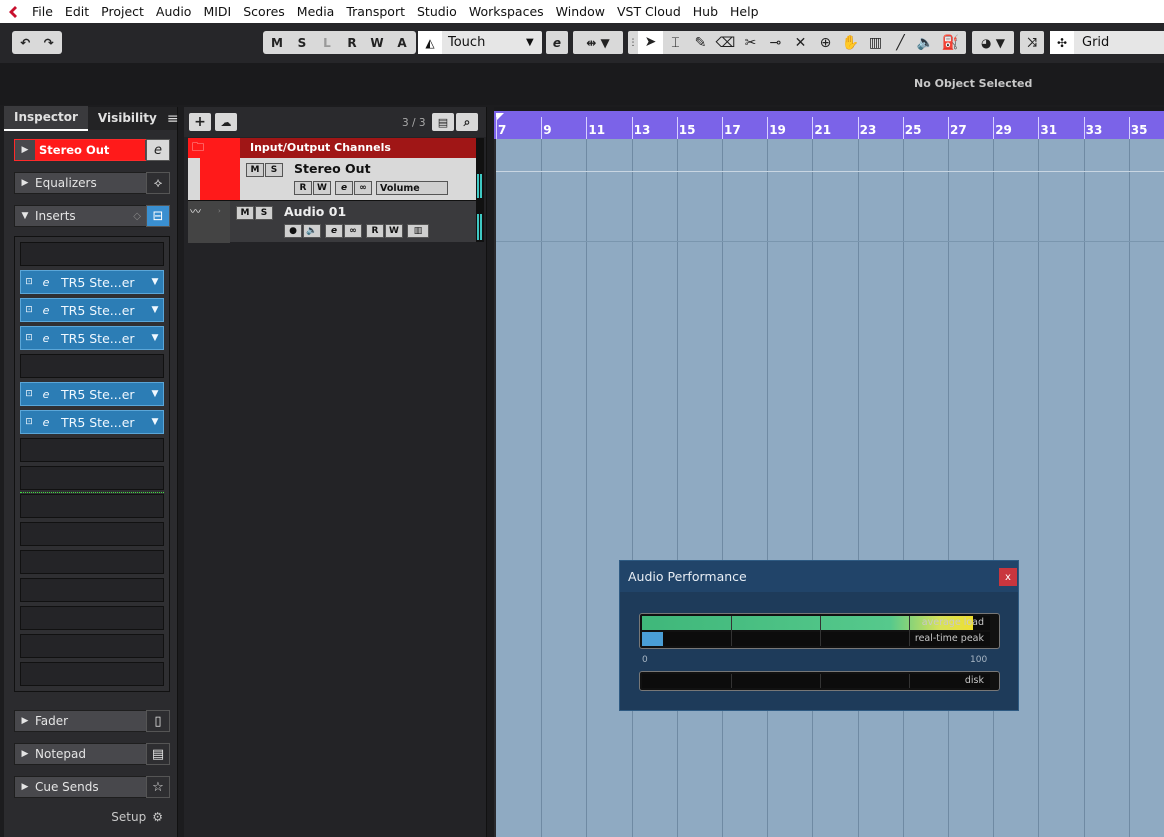 The height and width of the screenshot is (837, 1164). I want to click on left-locator-marker, so click(500, 117).